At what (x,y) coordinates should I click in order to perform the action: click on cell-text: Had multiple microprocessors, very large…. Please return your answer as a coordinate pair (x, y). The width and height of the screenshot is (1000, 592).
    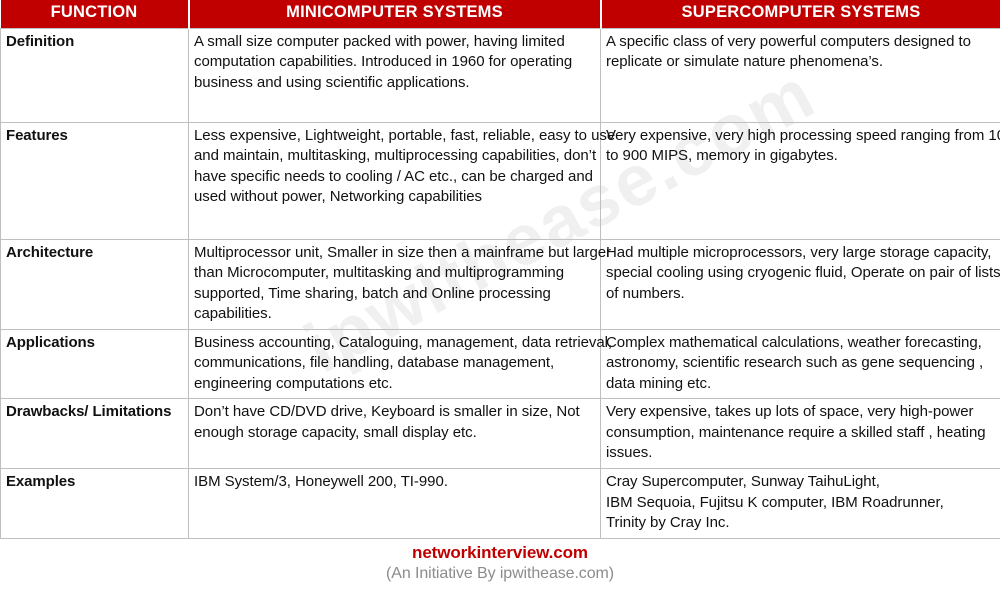
    Looking at the image, I should click on (803, 272).